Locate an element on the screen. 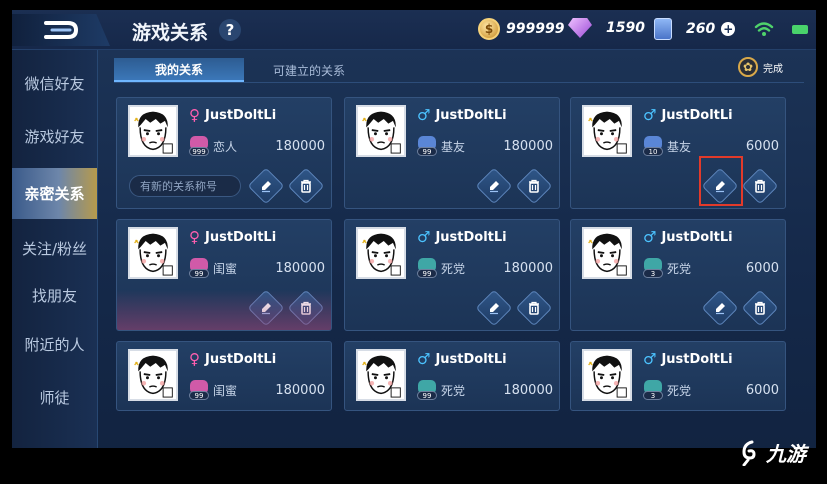 This screenshot has height=484, width=827. help-icon: ? is located at coordinates (230, 30).